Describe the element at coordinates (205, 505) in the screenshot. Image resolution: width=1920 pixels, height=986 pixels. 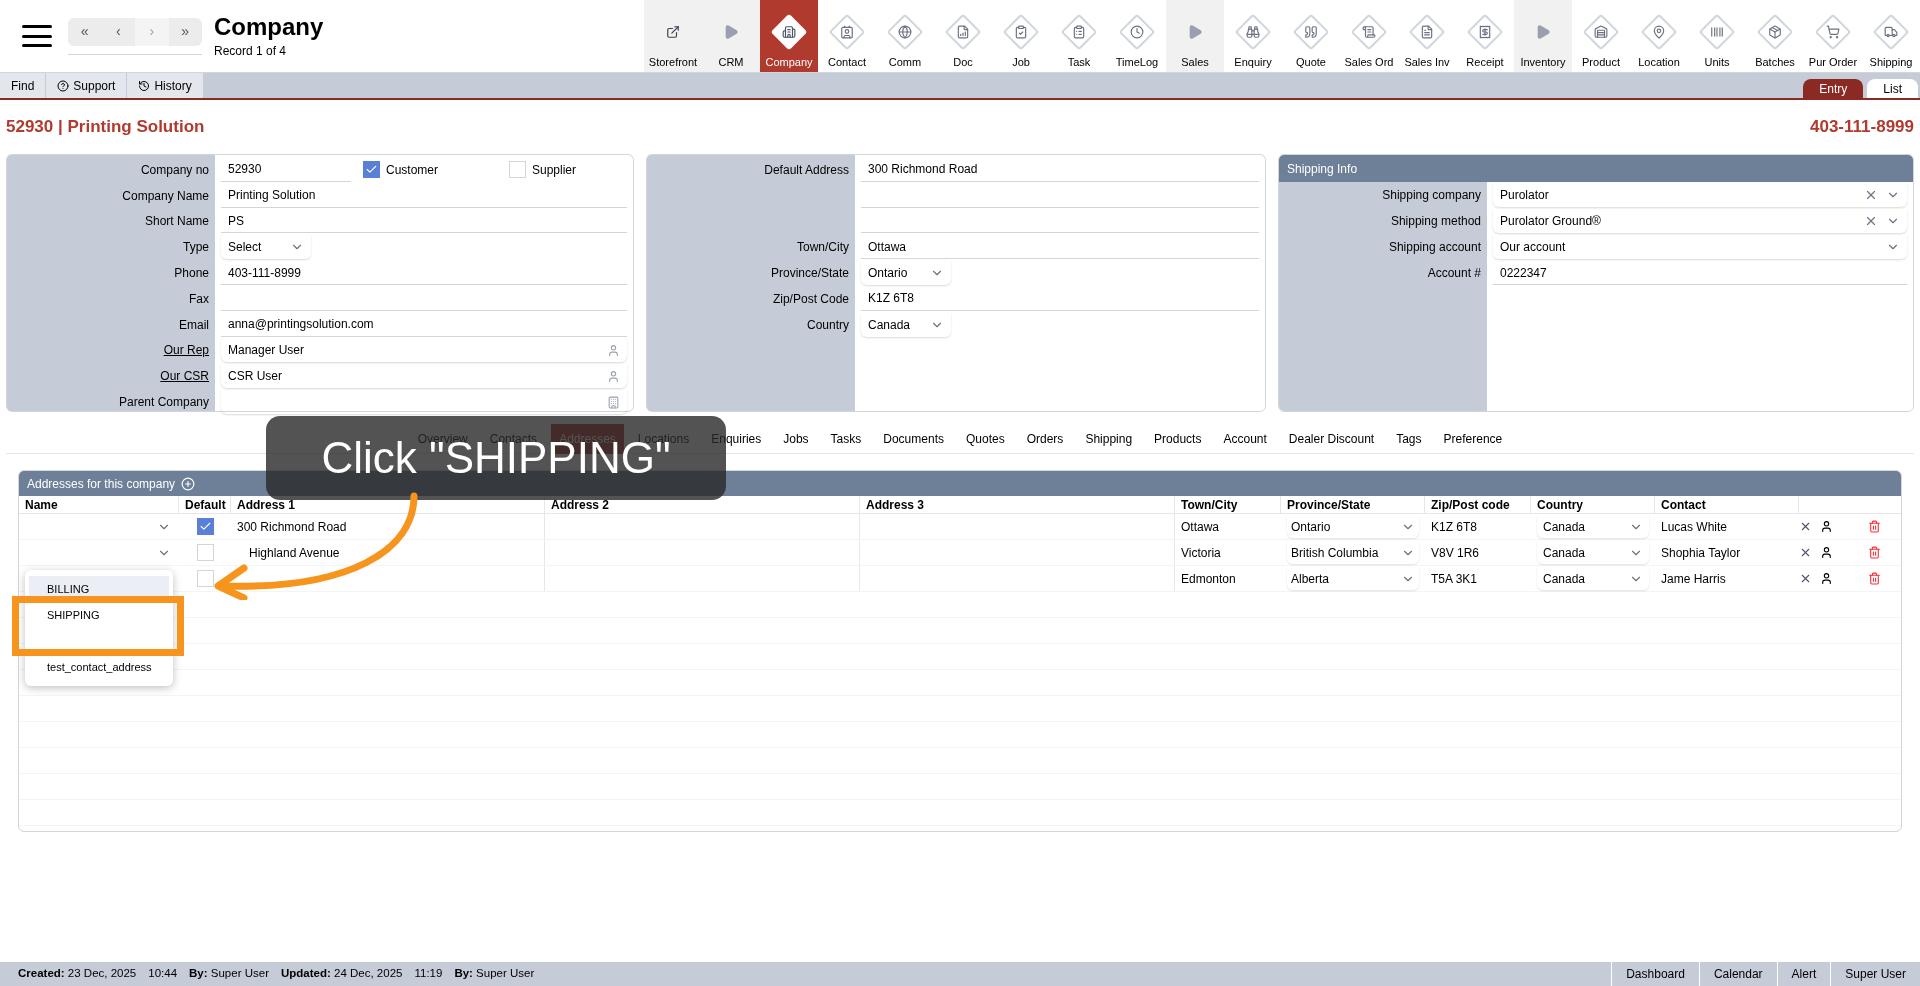
I see `column-header: Default` at that location.